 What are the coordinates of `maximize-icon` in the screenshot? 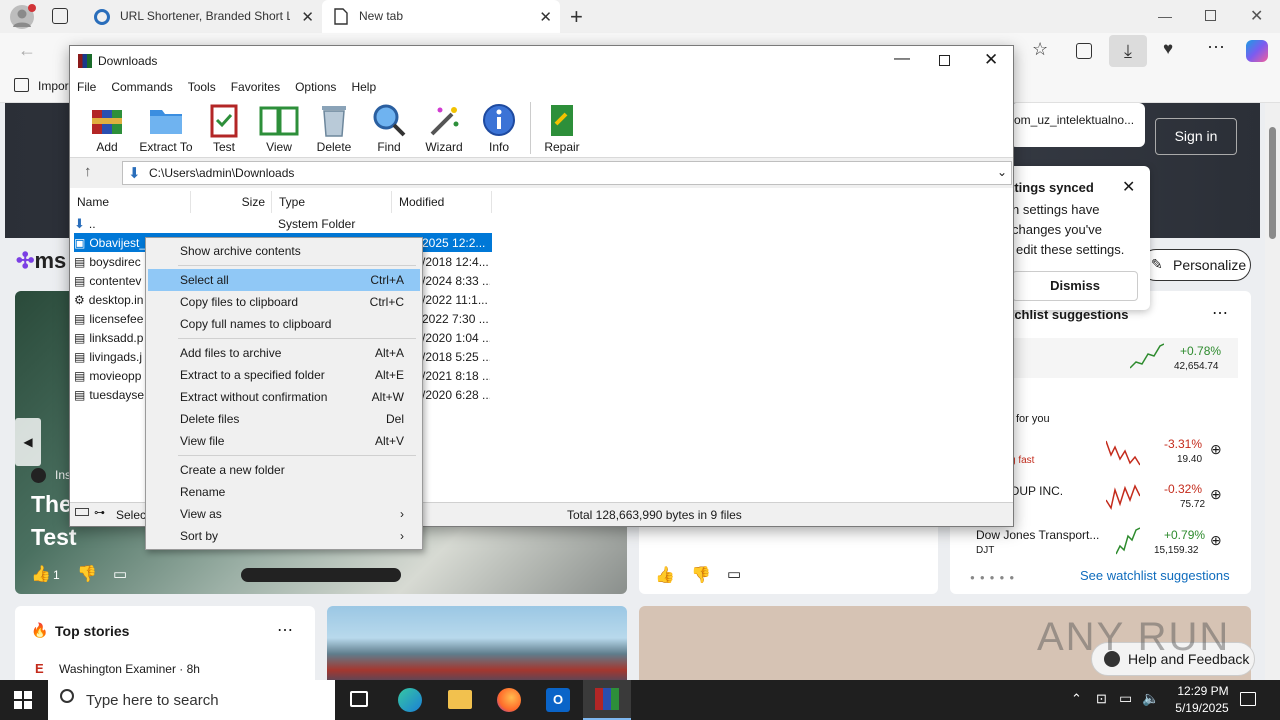 It's located at (944, 60).